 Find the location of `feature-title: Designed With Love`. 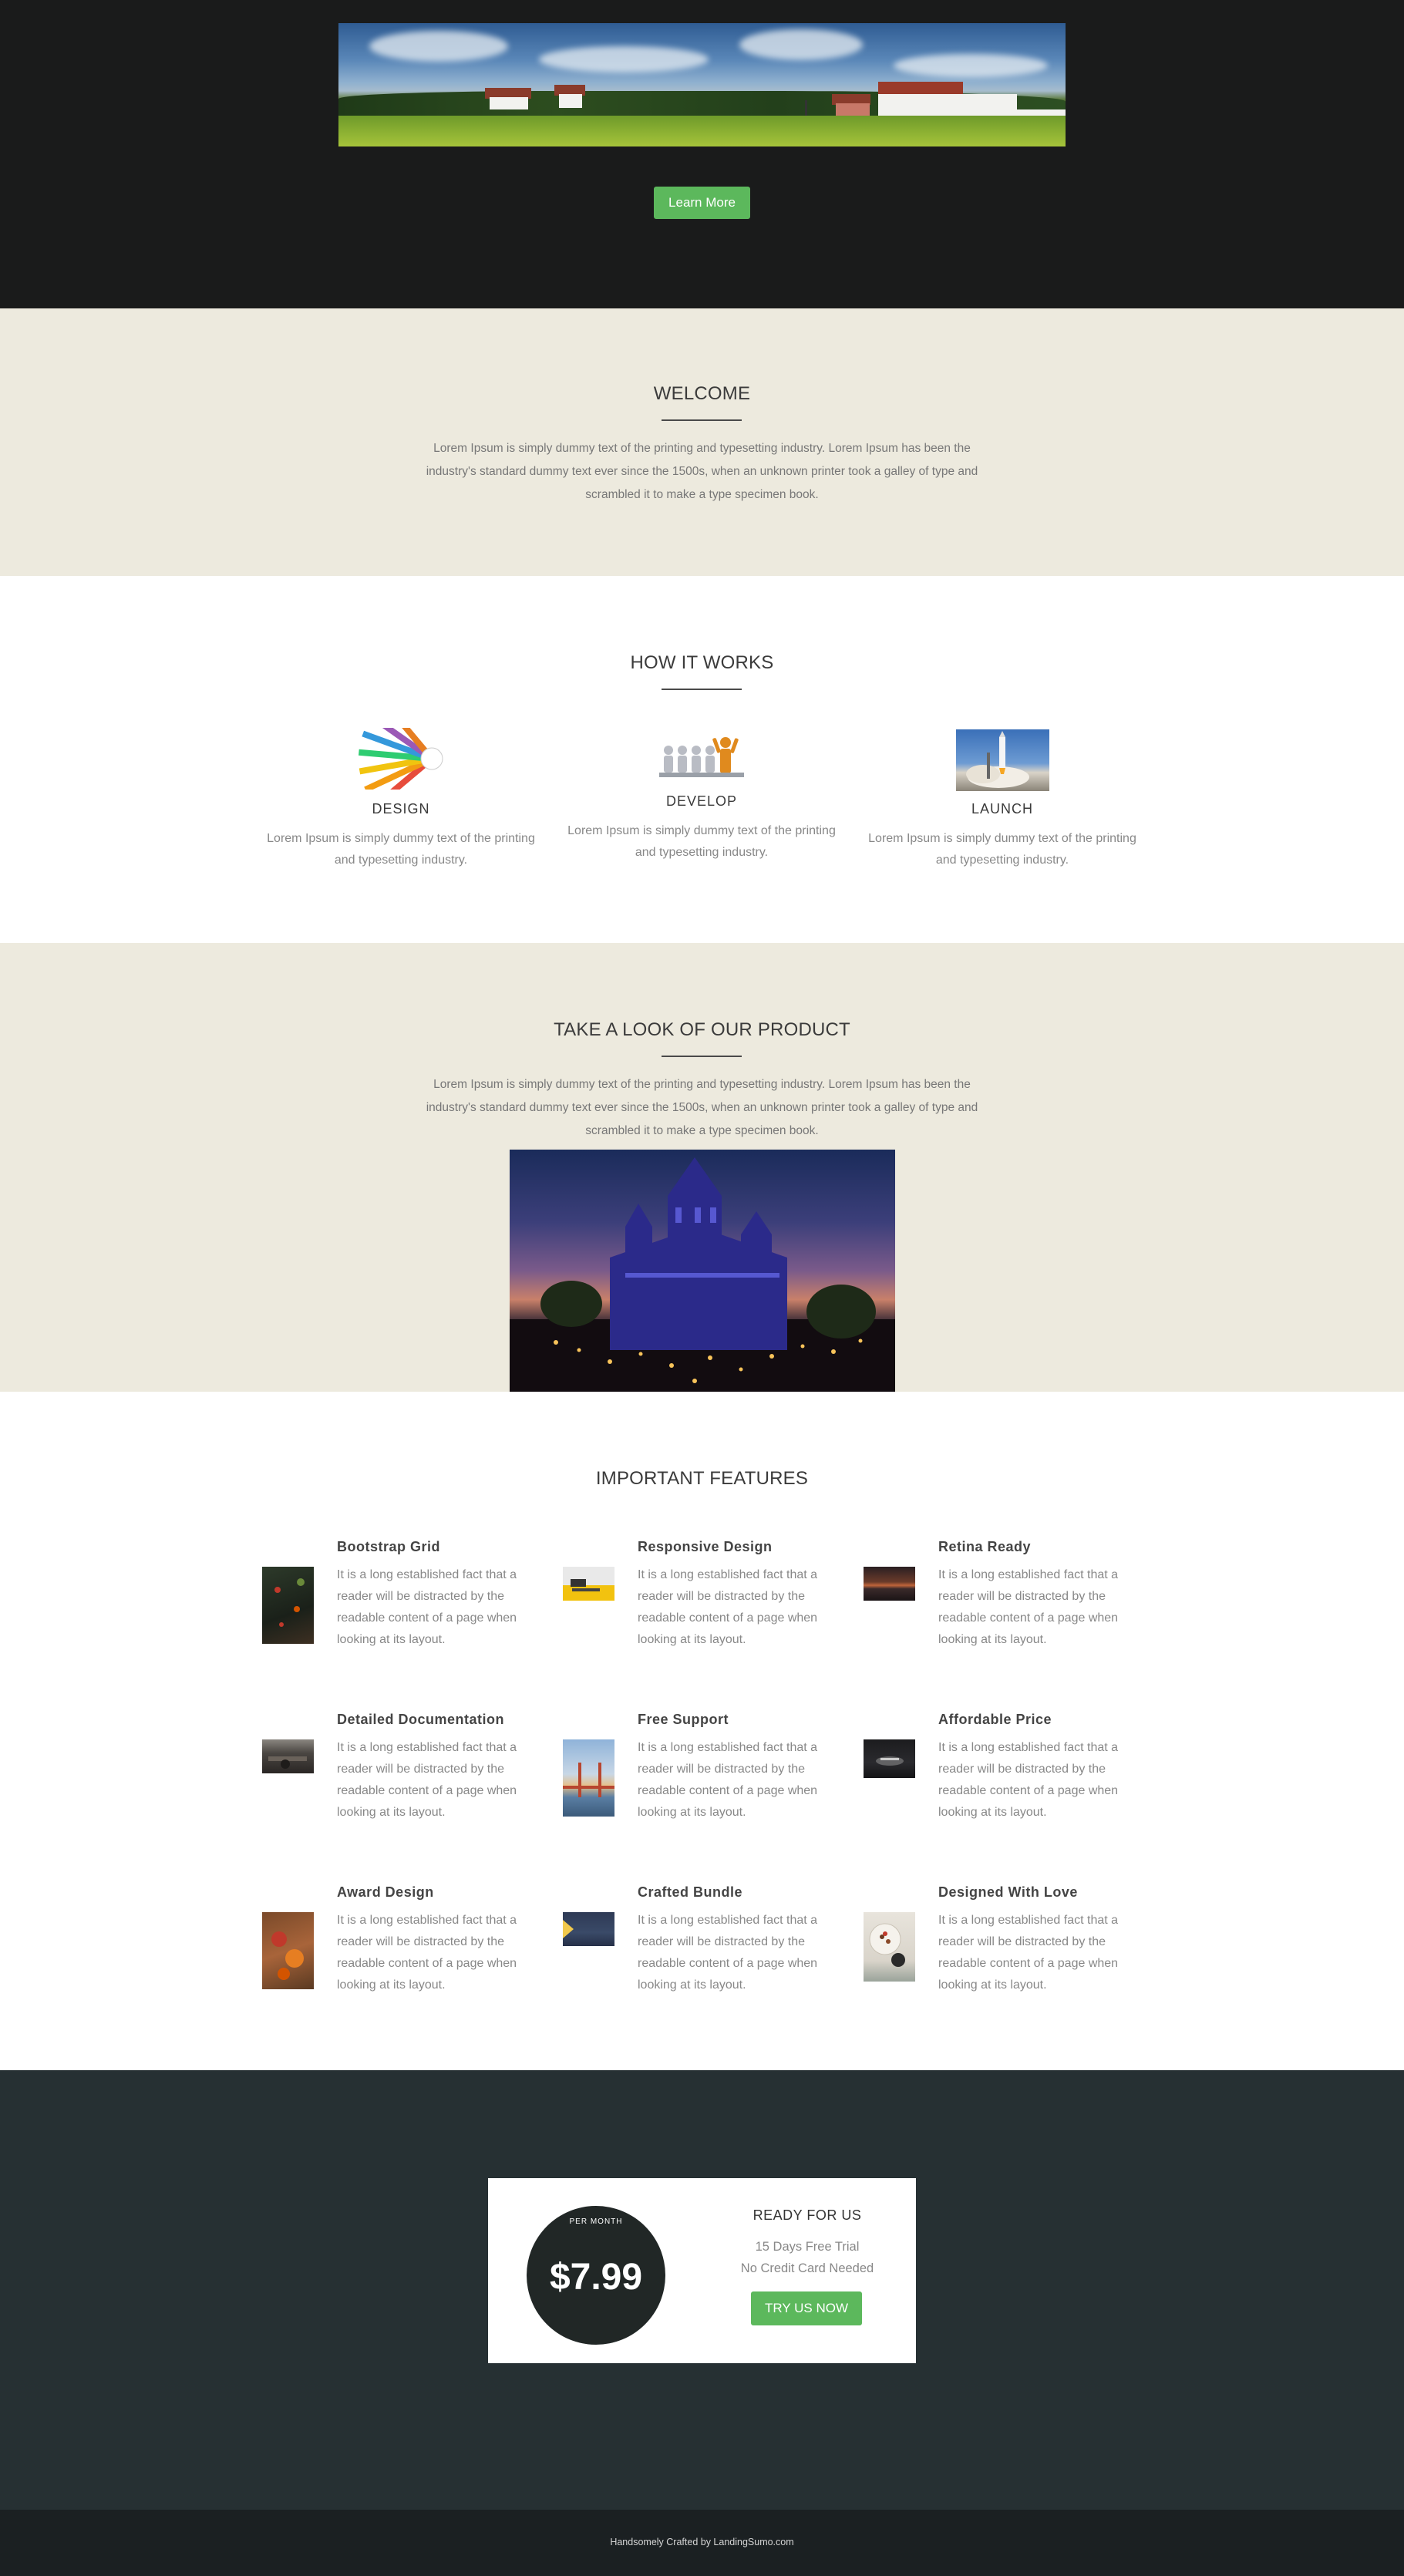

feature-title: Designed With Love is located at coordinates (1008, 1892).